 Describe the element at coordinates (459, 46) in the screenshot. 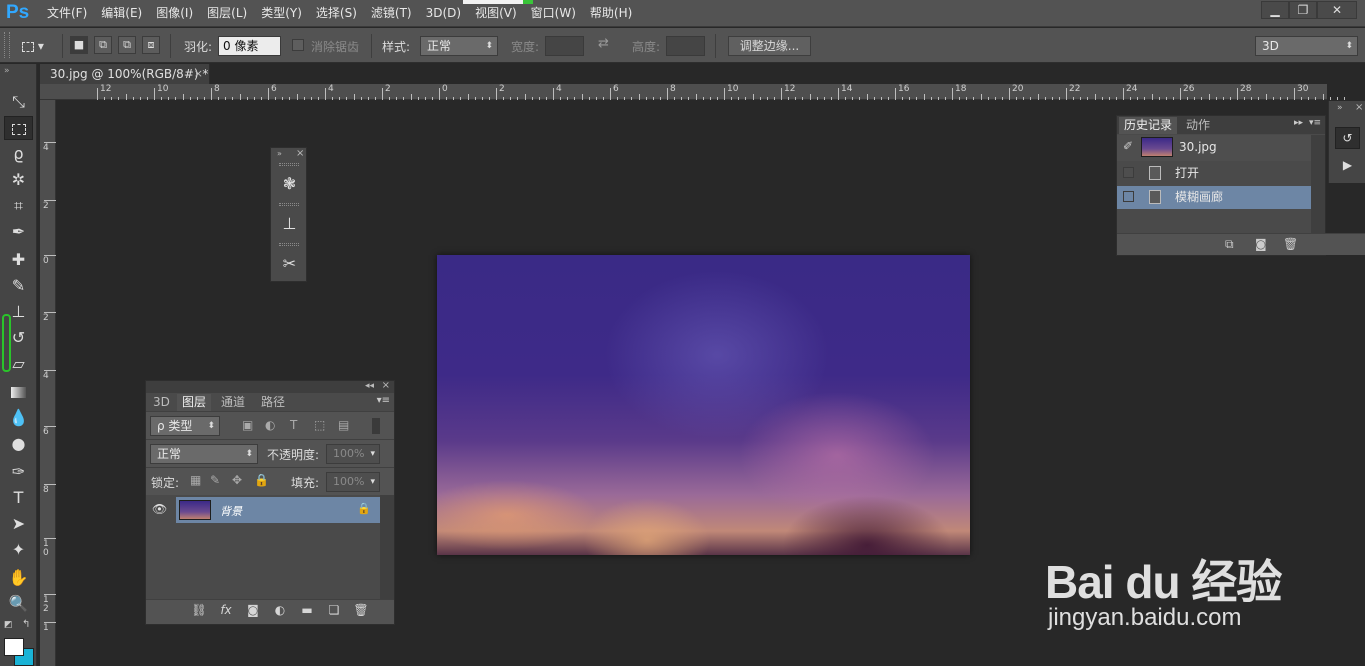

I see `style-select: 正常 ⬍` at that location.